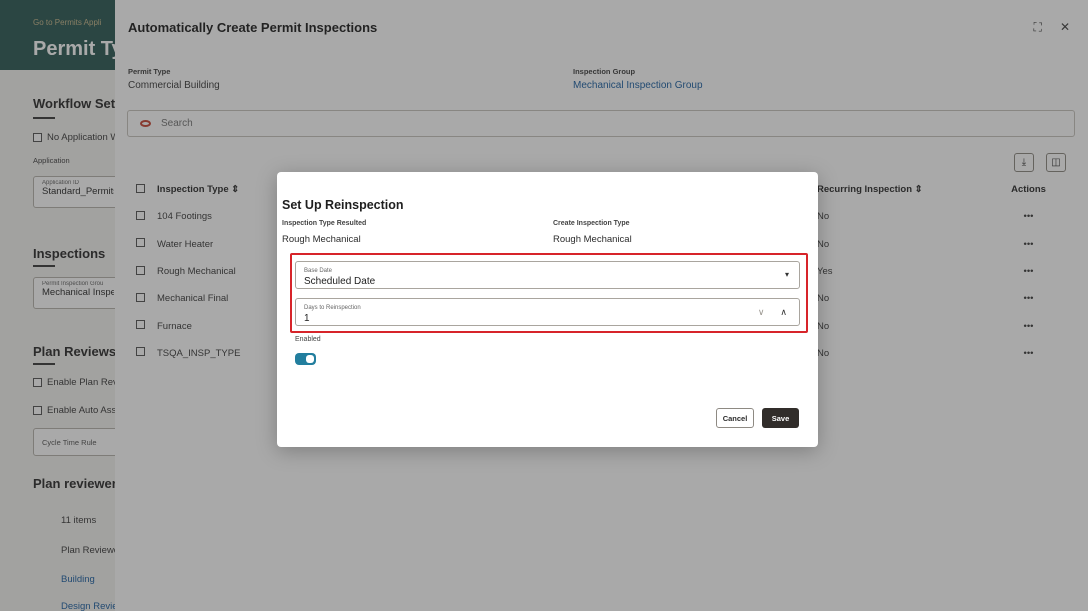  Describe the element at coordinates (592, 239) in the screenshot. I see `create-type-value: Rough Mechanical` at that location.